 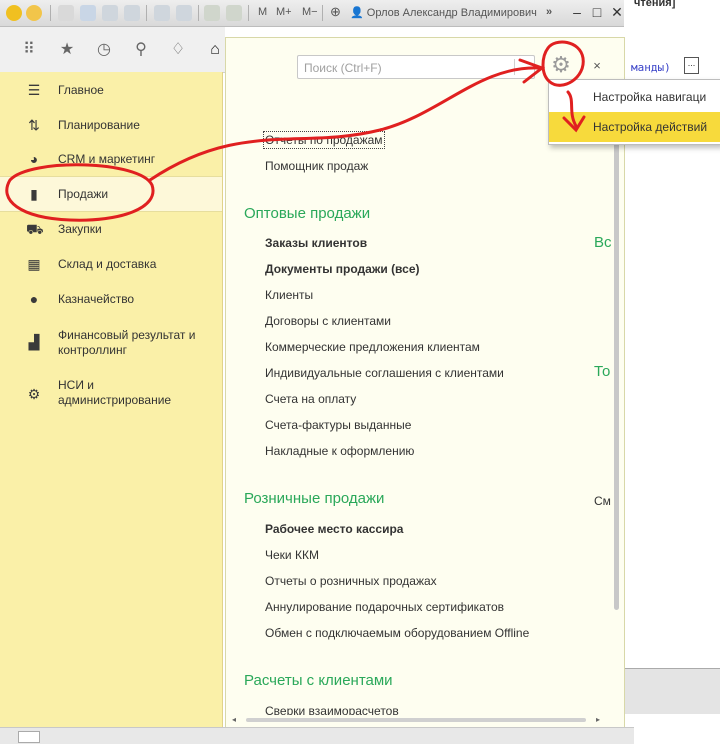 I want to click on group-title-fragment: Вс, so click(x=603, y=242).